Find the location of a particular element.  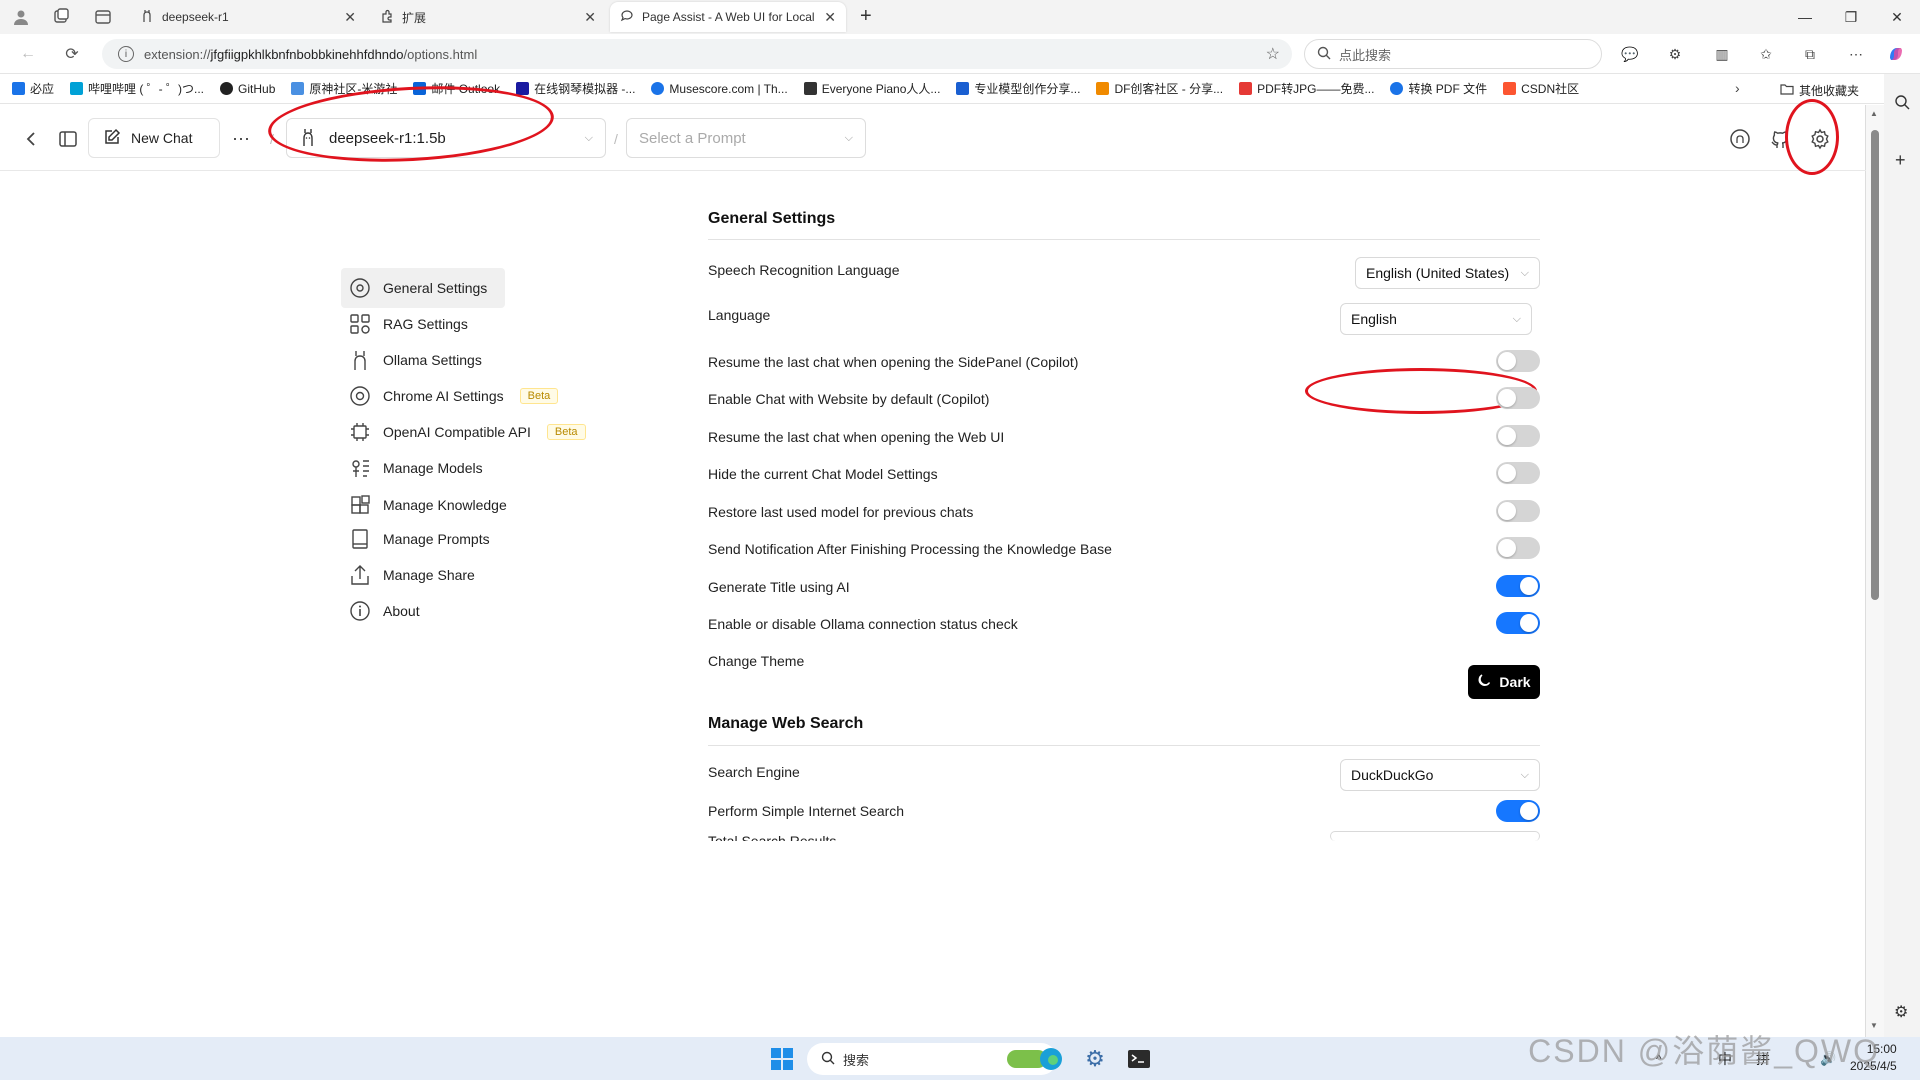

edit-icon is located at coordinates (112, 138).